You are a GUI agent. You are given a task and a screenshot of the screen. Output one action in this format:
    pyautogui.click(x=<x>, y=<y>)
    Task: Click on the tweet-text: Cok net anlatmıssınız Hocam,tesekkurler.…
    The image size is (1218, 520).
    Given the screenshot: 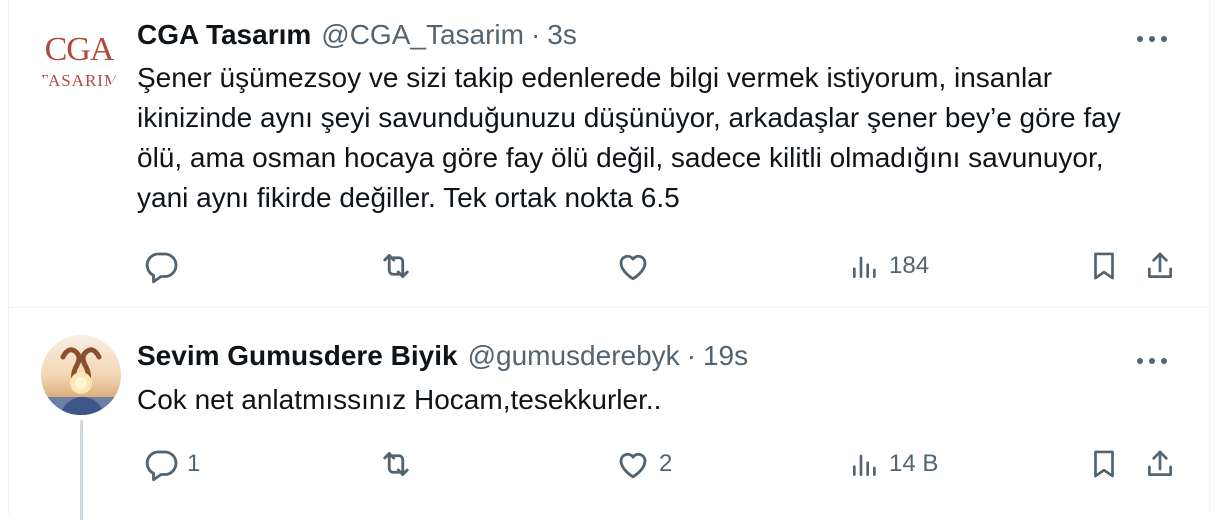 What is the action you would take?
    pyautogui.click(x=399, y=399)
    